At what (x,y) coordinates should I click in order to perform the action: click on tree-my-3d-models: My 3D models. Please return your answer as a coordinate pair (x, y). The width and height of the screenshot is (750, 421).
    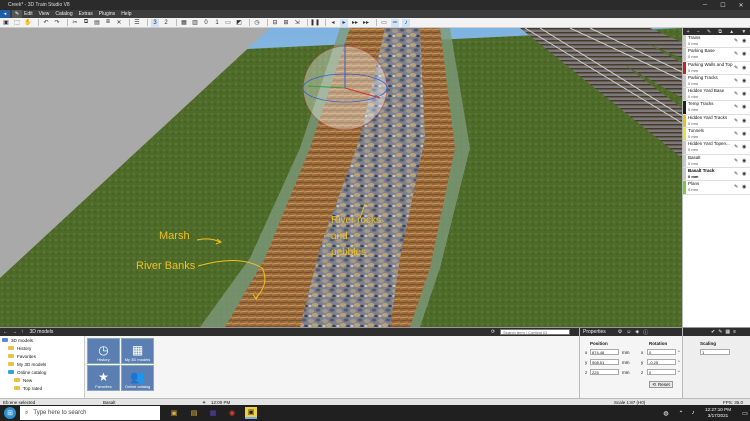
    Looking at the image, I should click on (42, 364).